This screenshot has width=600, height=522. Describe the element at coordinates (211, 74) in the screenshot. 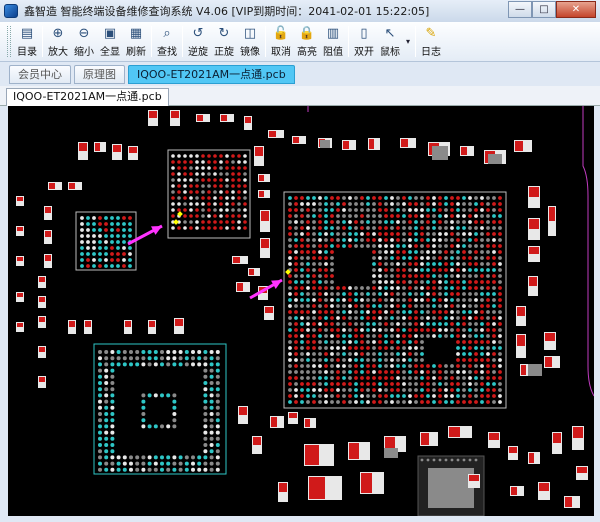

I see `tab-pcb-file: IQOO-ET2021AM一点通.pcb` at that location.